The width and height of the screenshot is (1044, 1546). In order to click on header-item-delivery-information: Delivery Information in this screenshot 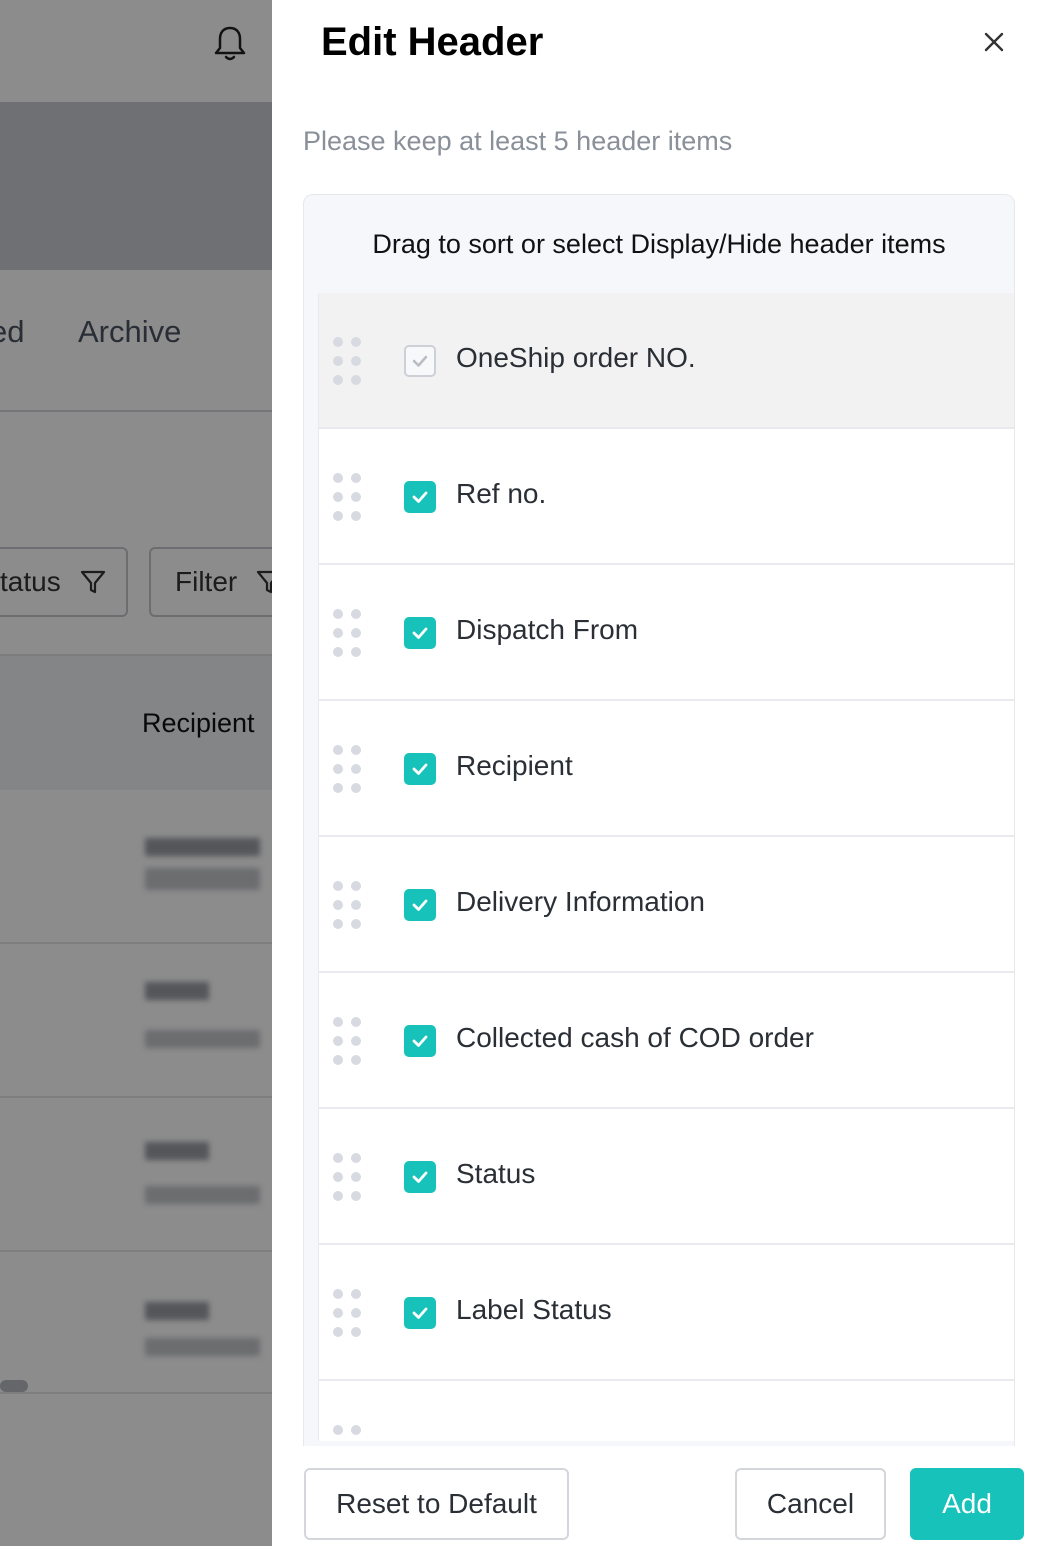, I will do `click(666, 905)`.